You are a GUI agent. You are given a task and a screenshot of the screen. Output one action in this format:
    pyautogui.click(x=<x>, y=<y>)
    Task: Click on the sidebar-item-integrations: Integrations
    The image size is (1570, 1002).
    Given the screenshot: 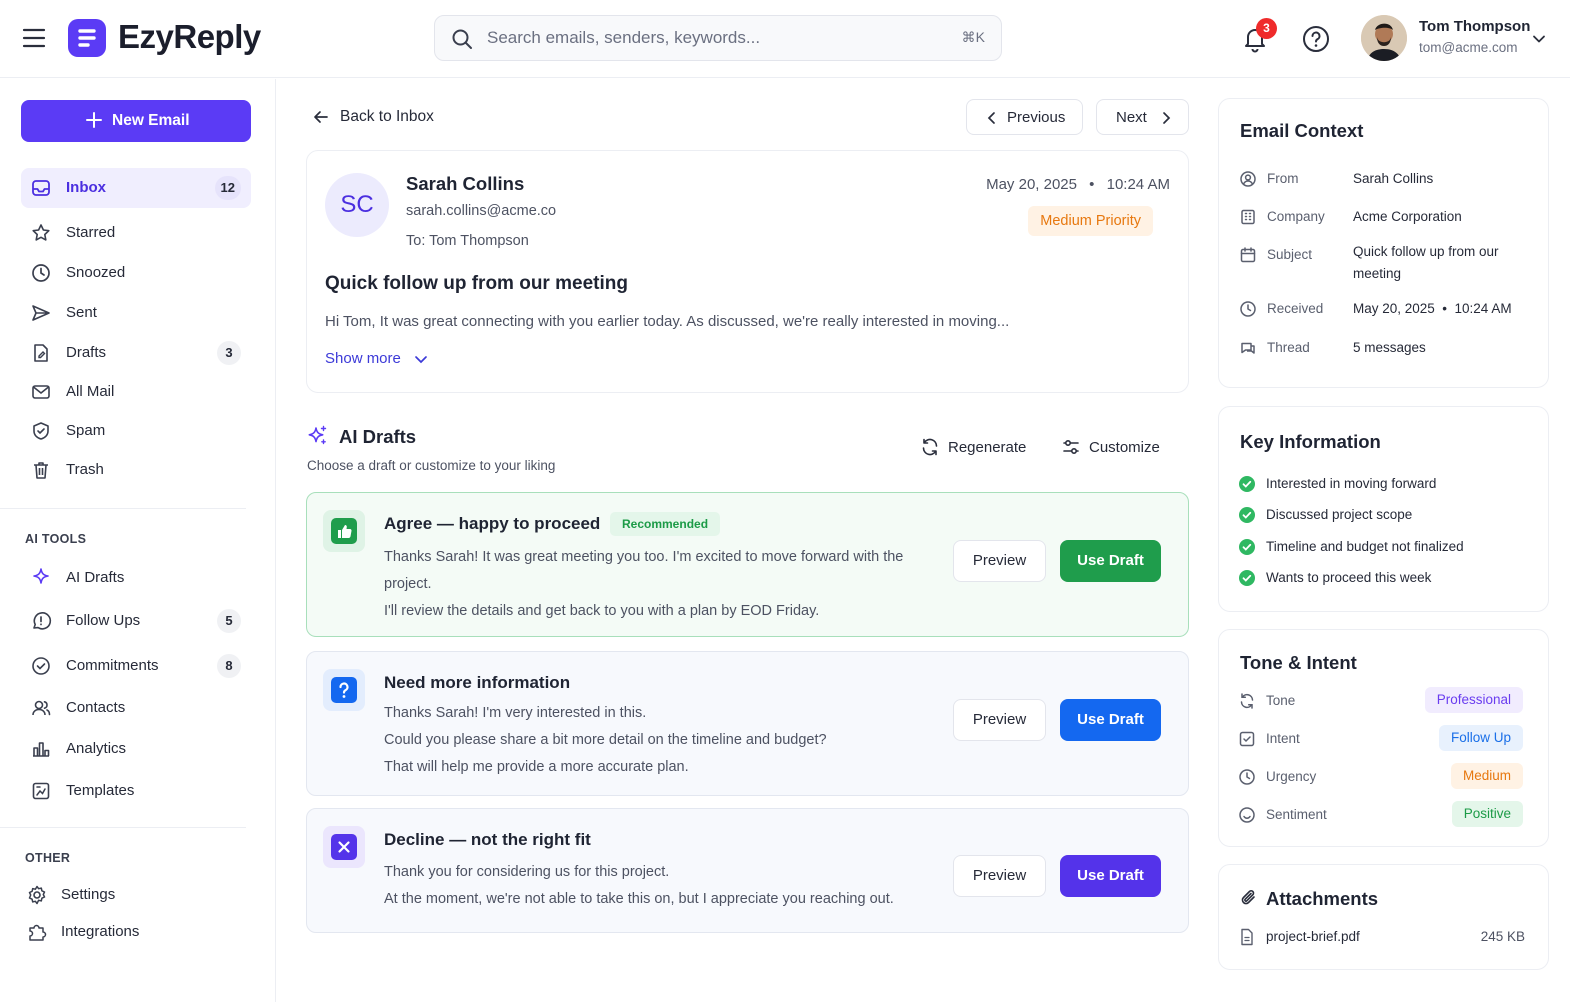 What is the action you would take?
    pyautogui.click(x=136, y=932)
    